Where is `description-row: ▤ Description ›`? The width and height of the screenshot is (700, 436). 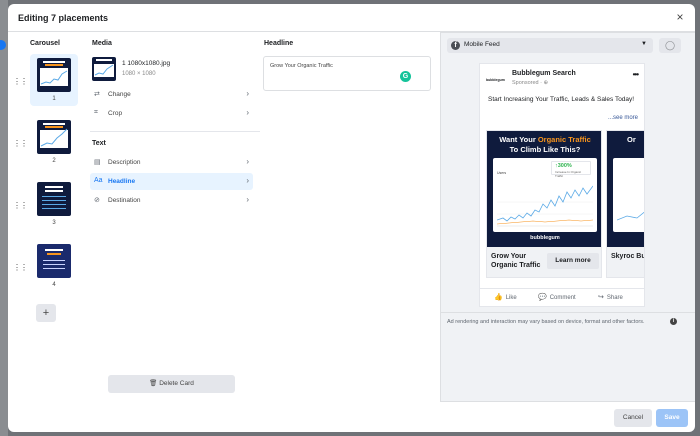 description-row: ▤ Description › is located at coordinates (171, 162).